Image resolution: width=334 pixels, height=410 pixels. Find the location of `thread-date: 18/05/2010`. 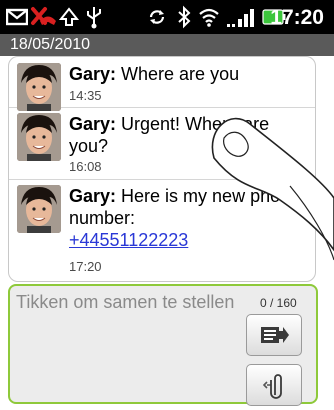

thread-date: 18/05/2010 is located at coordinates (50, 44).